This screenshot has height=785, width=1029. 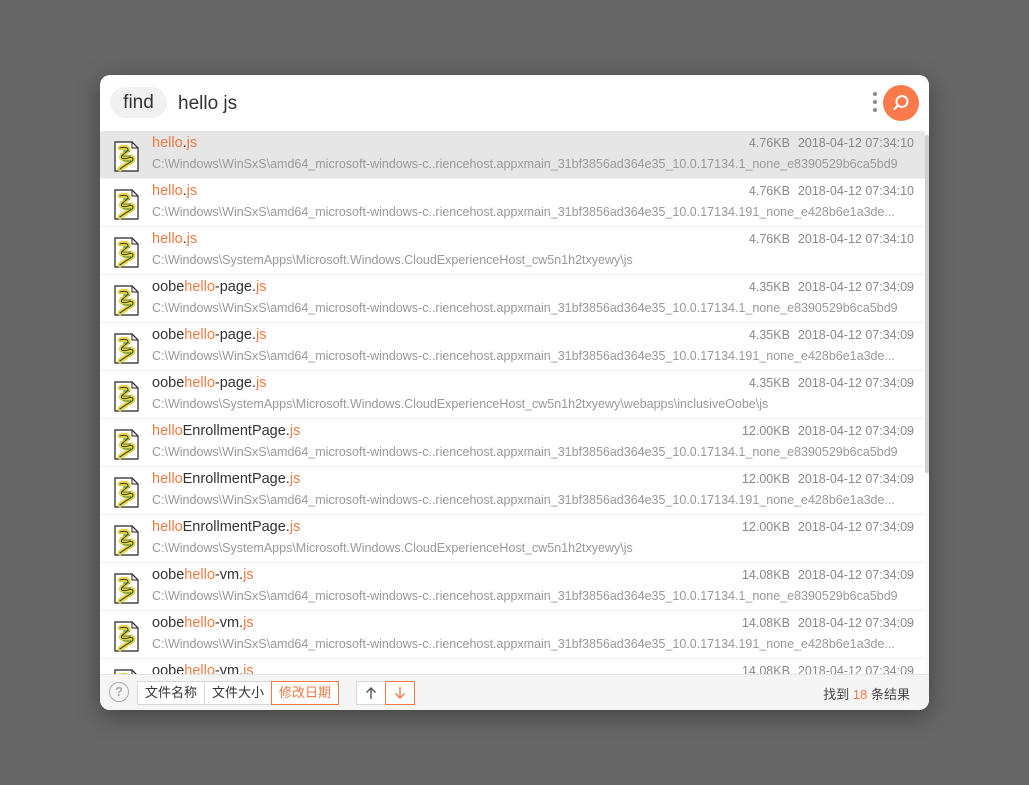 What do you see at coordinates (765, 479) in the screenshot?
I see `file-size: 12.00KB` at bounding box center [765, 479].